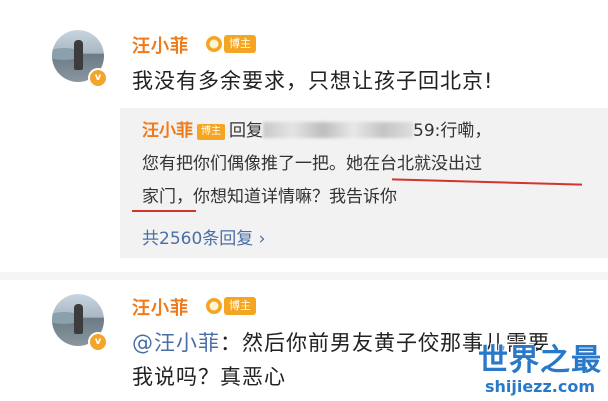 This screenshot has width=608, height=401. I want to click on redacted-username, so click(338, 130).